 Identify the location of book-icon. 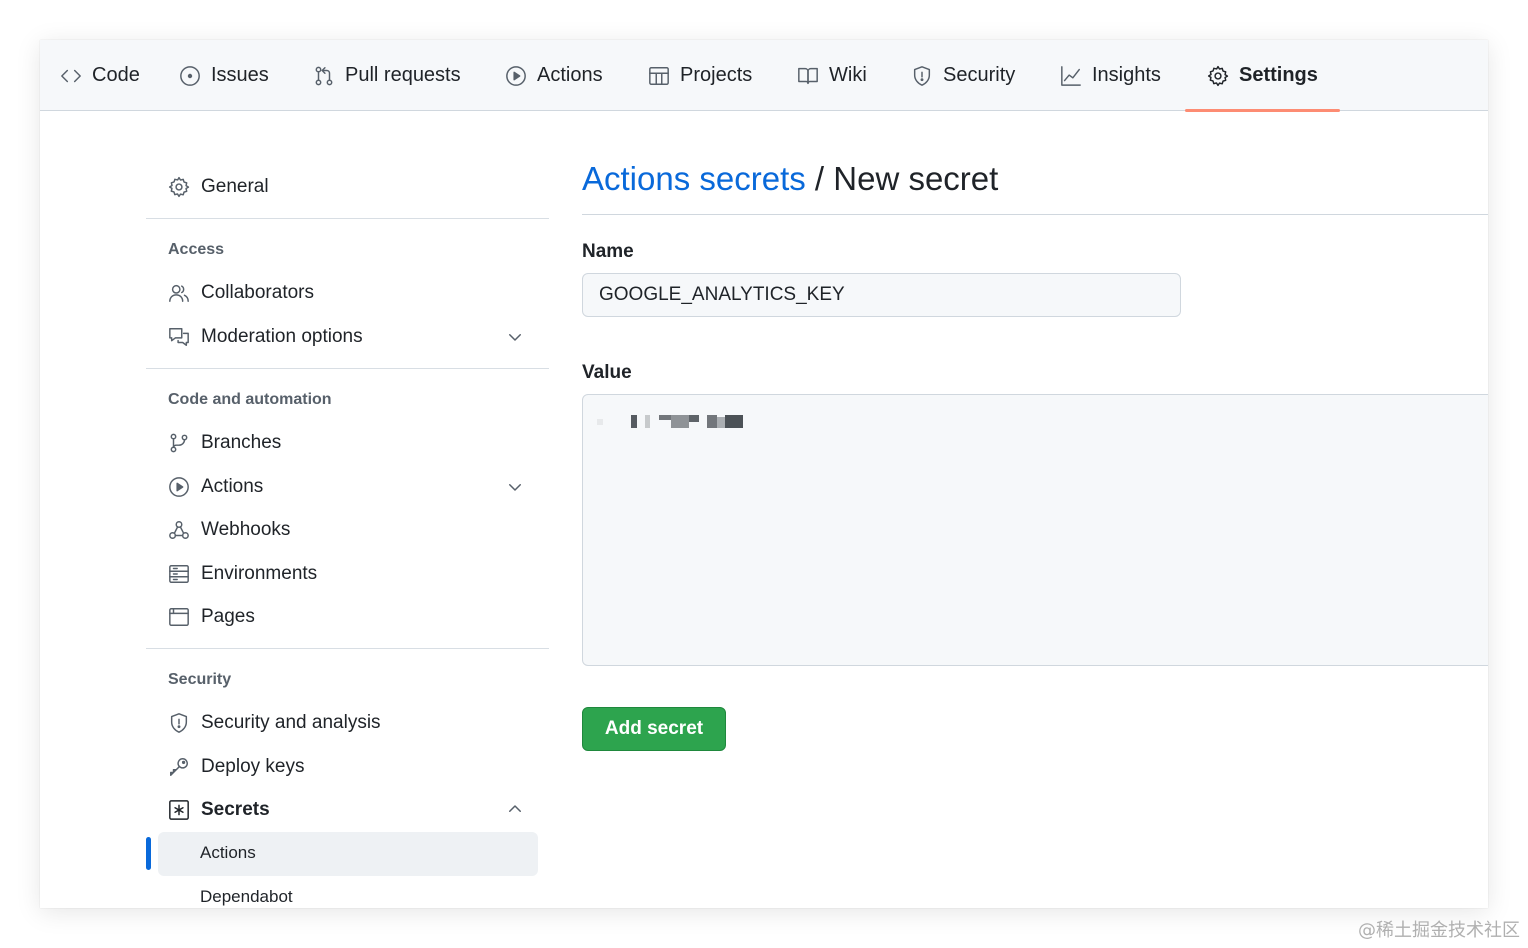
(808, 75).